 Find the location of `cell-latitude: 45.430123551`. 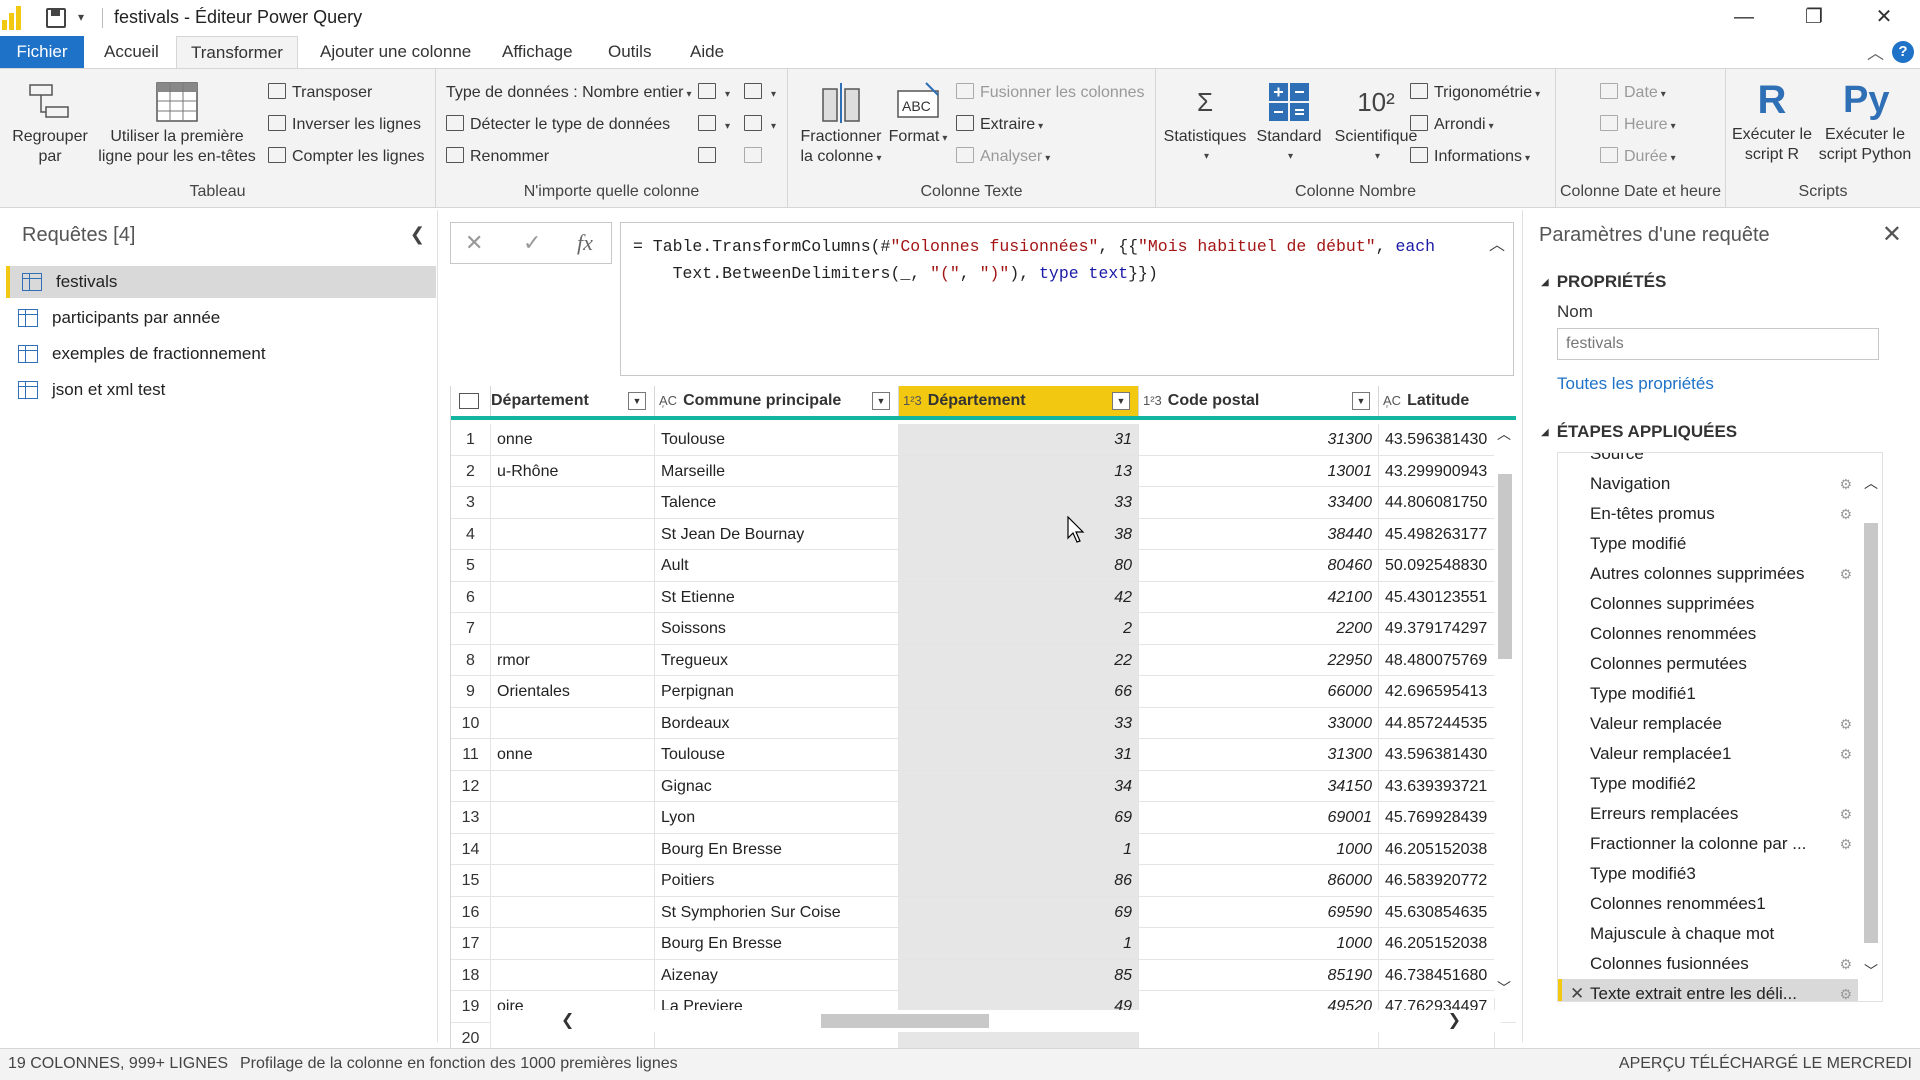

cell-latitude: 45.430123551 is located at coordinates (1437, 597).